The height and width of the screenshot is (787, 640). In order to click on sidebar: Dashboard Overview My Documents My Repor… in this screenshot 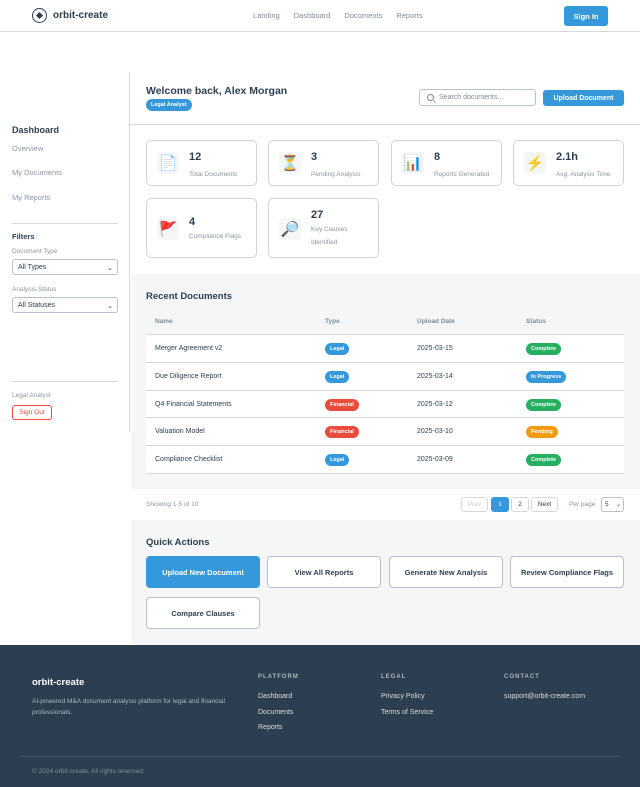, I will do `click(65, 252)`.